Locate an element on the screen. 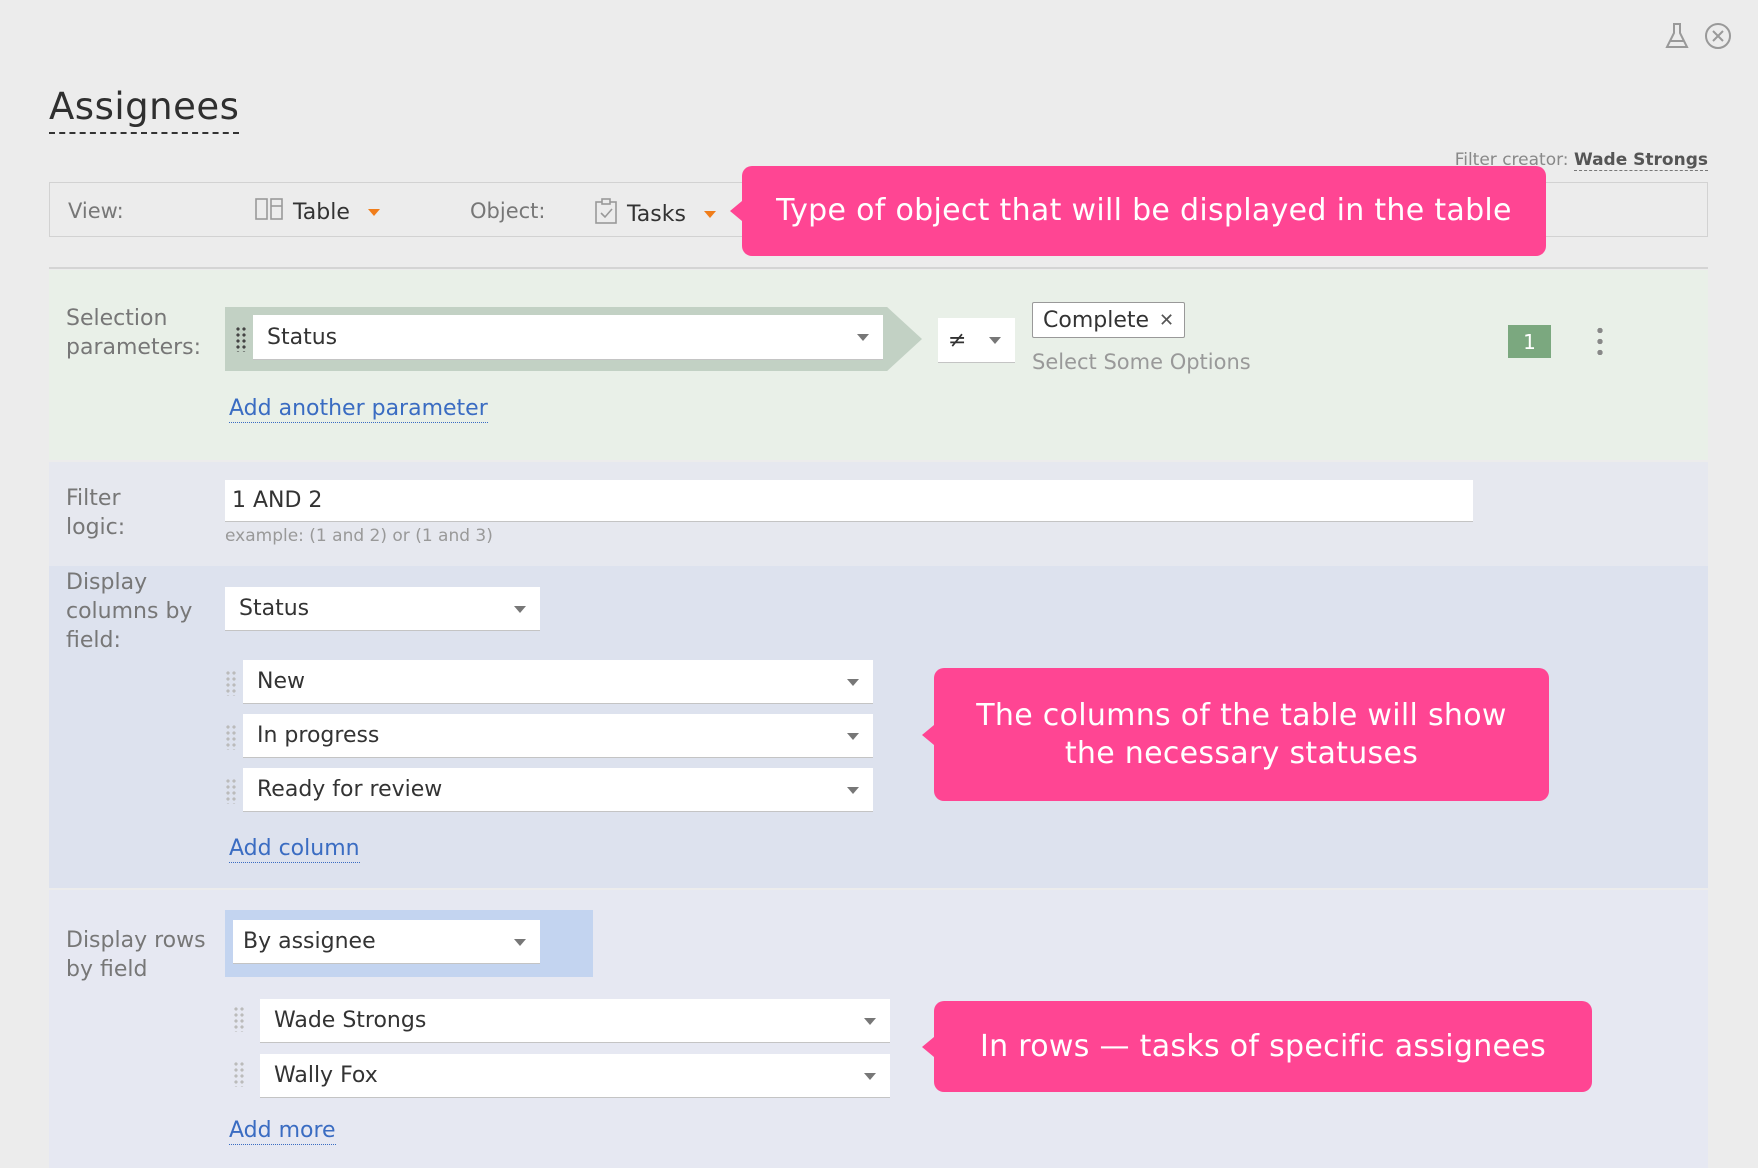  column-item-select: In progress is located at coordinates (558, 736).